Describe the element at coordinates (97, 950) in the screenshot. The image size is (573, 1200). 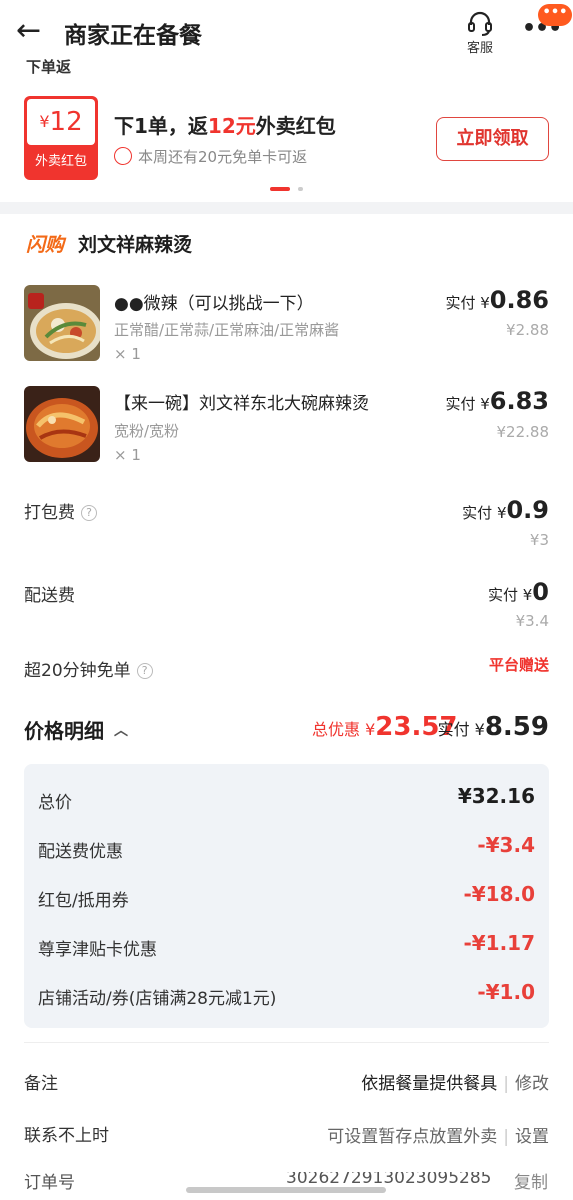
I see `breakdown-label: 尊享津贴卡优惠` at that location.